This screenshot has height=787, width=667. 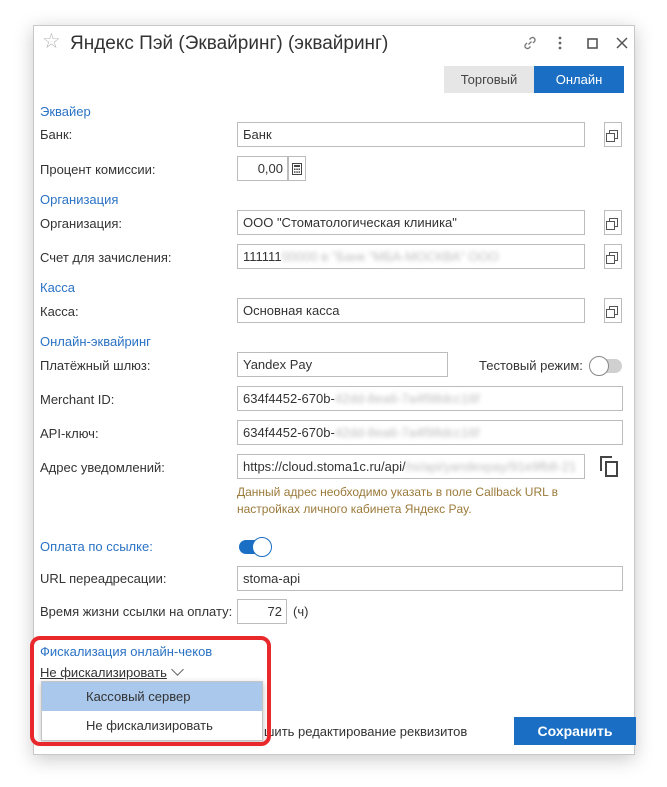 I want to click on pay-by-link-toggle, so click(x=255, y=547).